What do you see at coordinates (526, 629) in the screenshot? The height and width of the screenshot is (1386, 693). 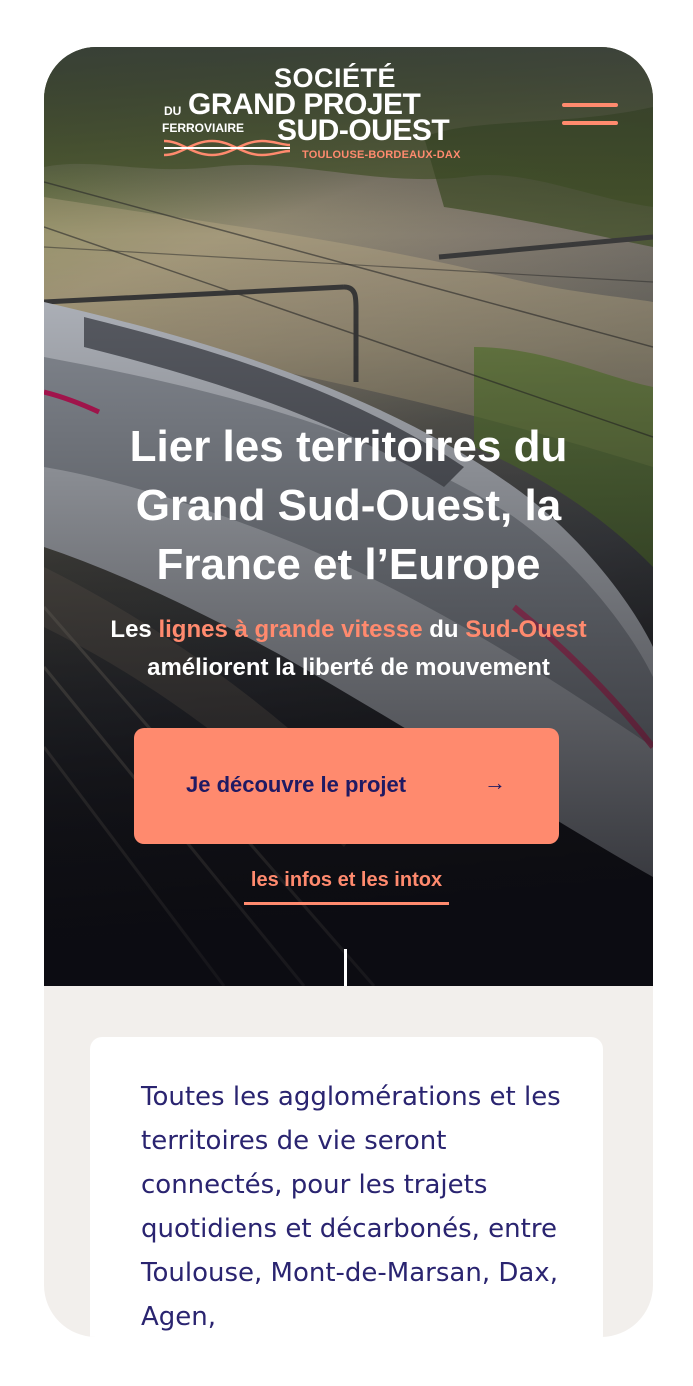 I see `sub-highlight-sud-ouest: Sud-Ouest` at bounding box center [526, 629].